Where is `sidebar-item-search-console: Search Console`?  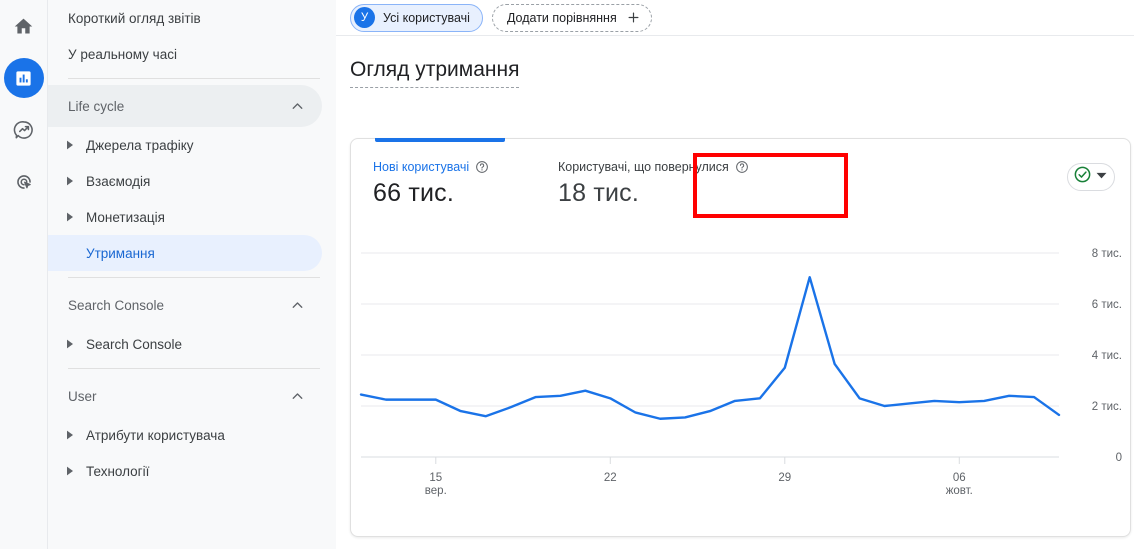
sidebar-item-search-console: Search Console is located at coordinates (185, 344).